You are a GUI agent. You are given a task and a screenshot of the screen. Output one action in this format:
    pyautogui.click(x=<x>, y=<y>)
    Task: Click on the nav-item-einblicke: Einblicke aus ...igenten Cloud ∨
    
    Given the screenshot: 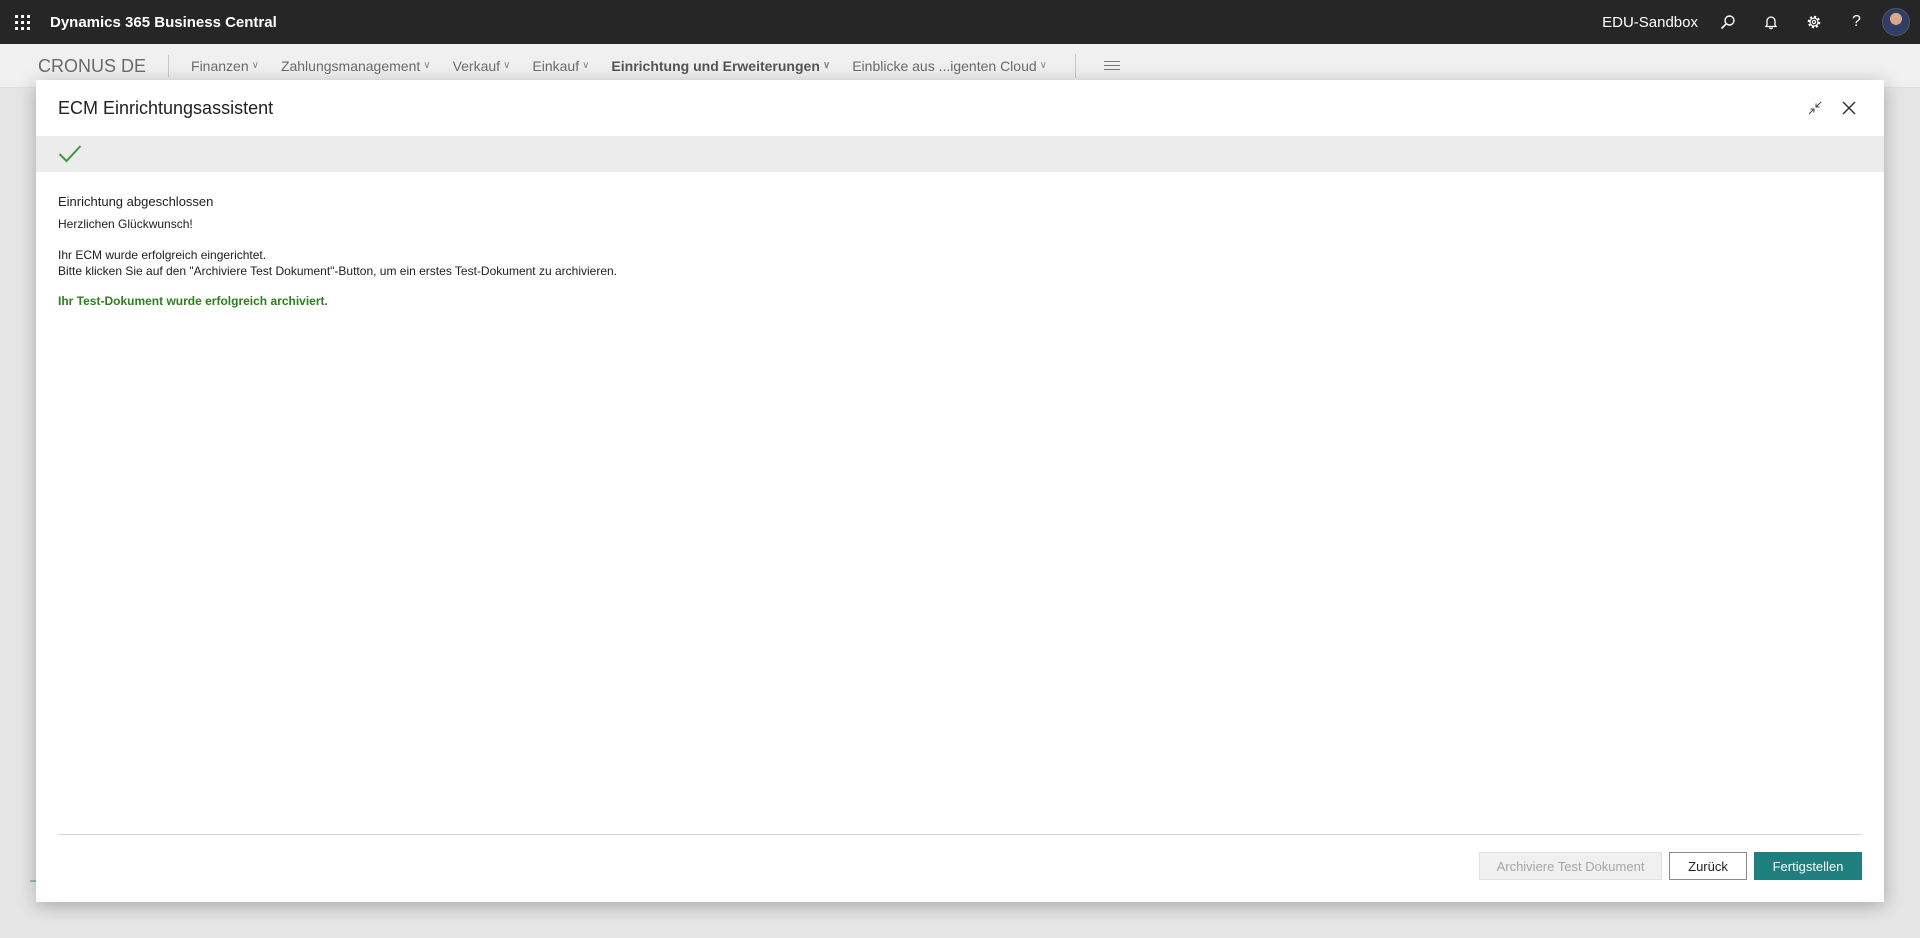 What is the action you would take?
    pyautogui.click(x=949, y=66)
    